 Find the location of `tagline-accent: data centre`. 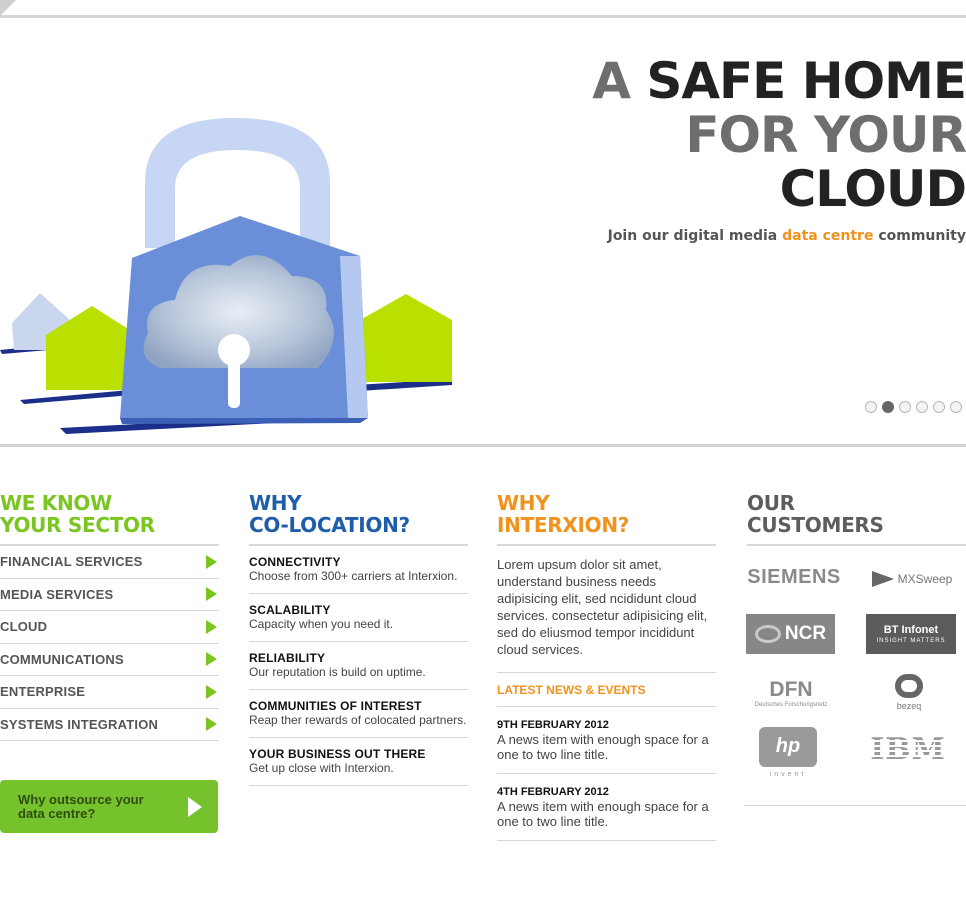

tagline-accent: data centre is located at coordinates (828, 236).